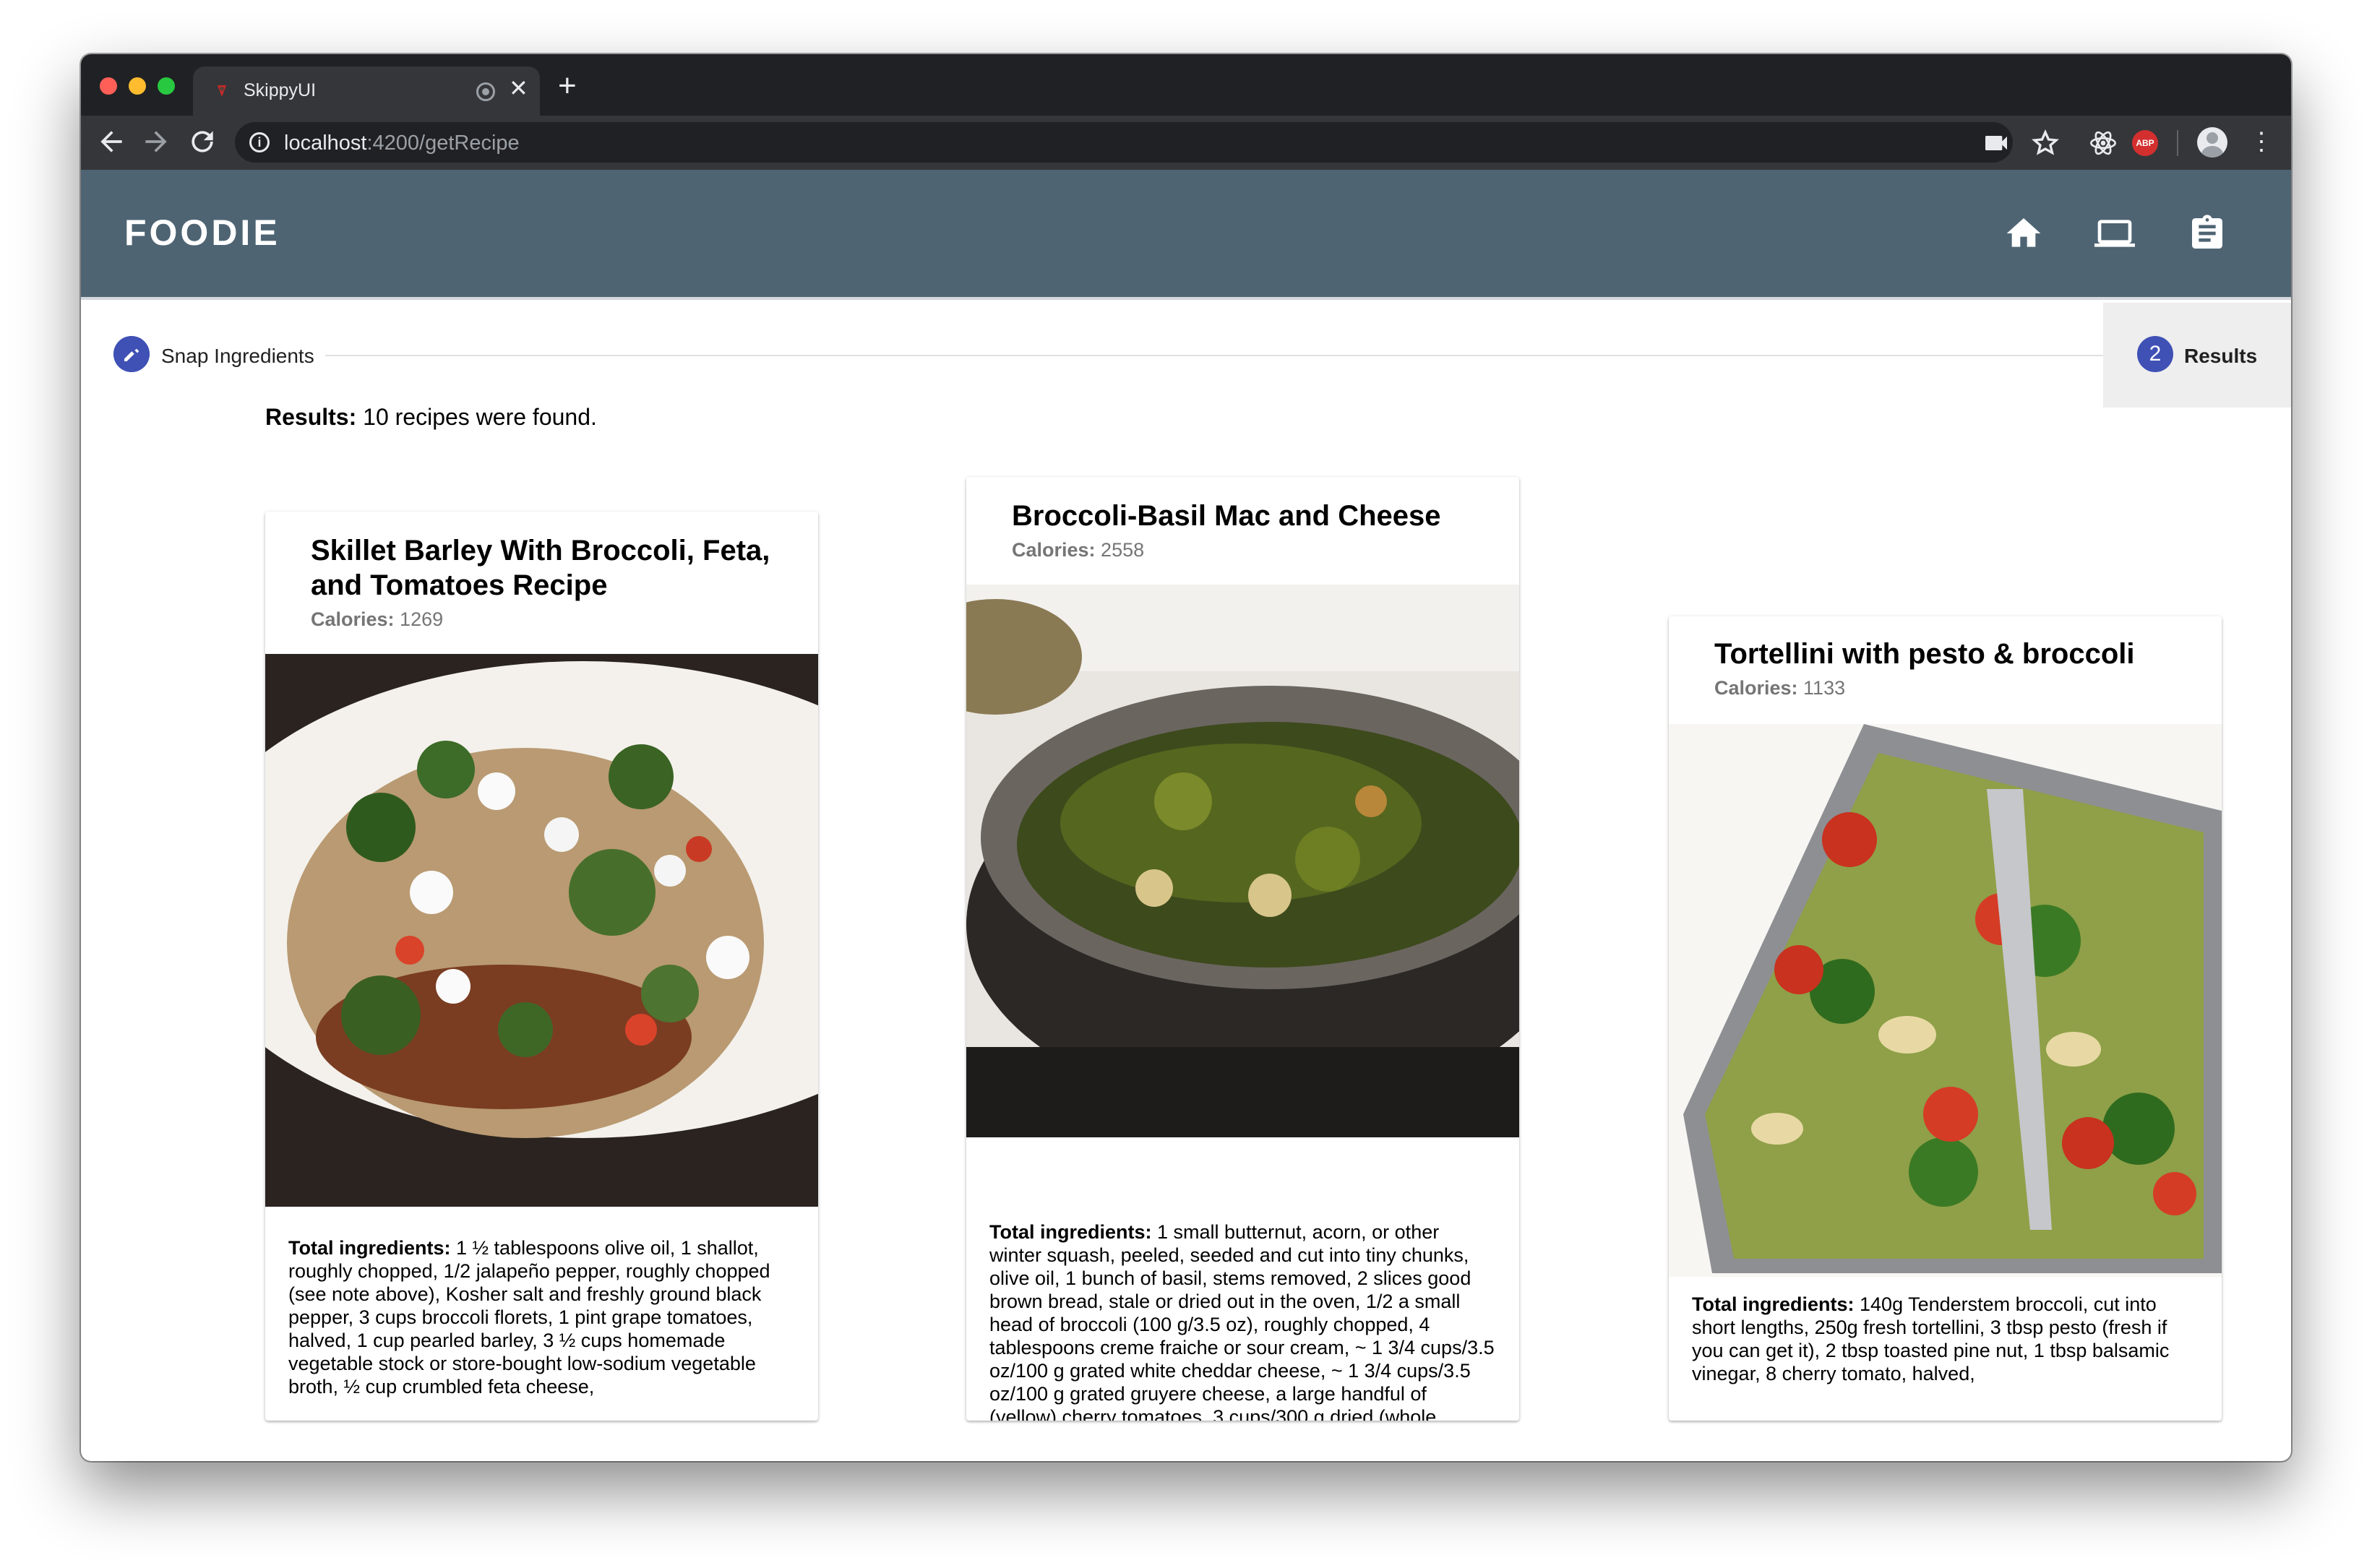 Image resolution: width=2372 pixels, height=1568 pixels. Describe the element at coordinates (567, 86) in the screenshot. I see `new-tab-button: +` at that location.